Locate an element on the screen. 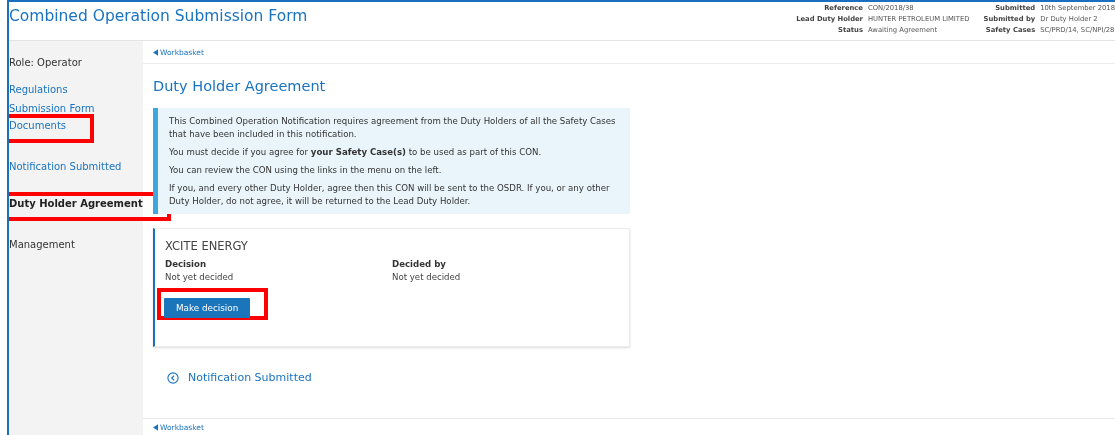  sidebar-link: Submission Form is located at coordinates (52, 108).